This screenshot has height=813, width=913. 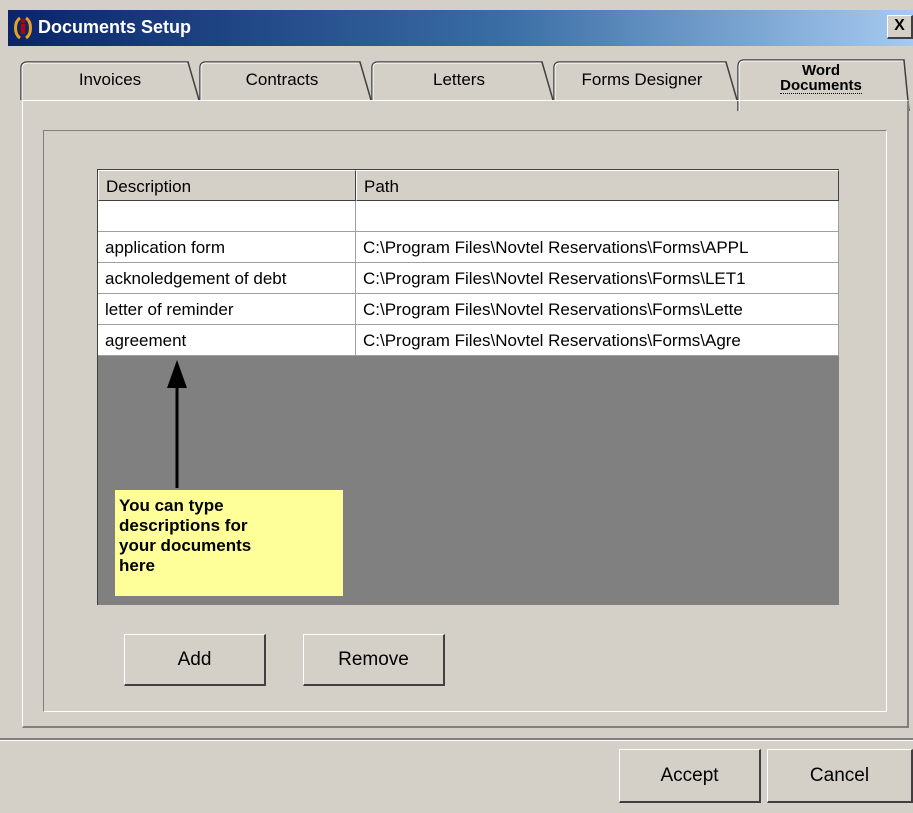 I want to click on tab-invoices: Invoices, so click(x=110, y=80).